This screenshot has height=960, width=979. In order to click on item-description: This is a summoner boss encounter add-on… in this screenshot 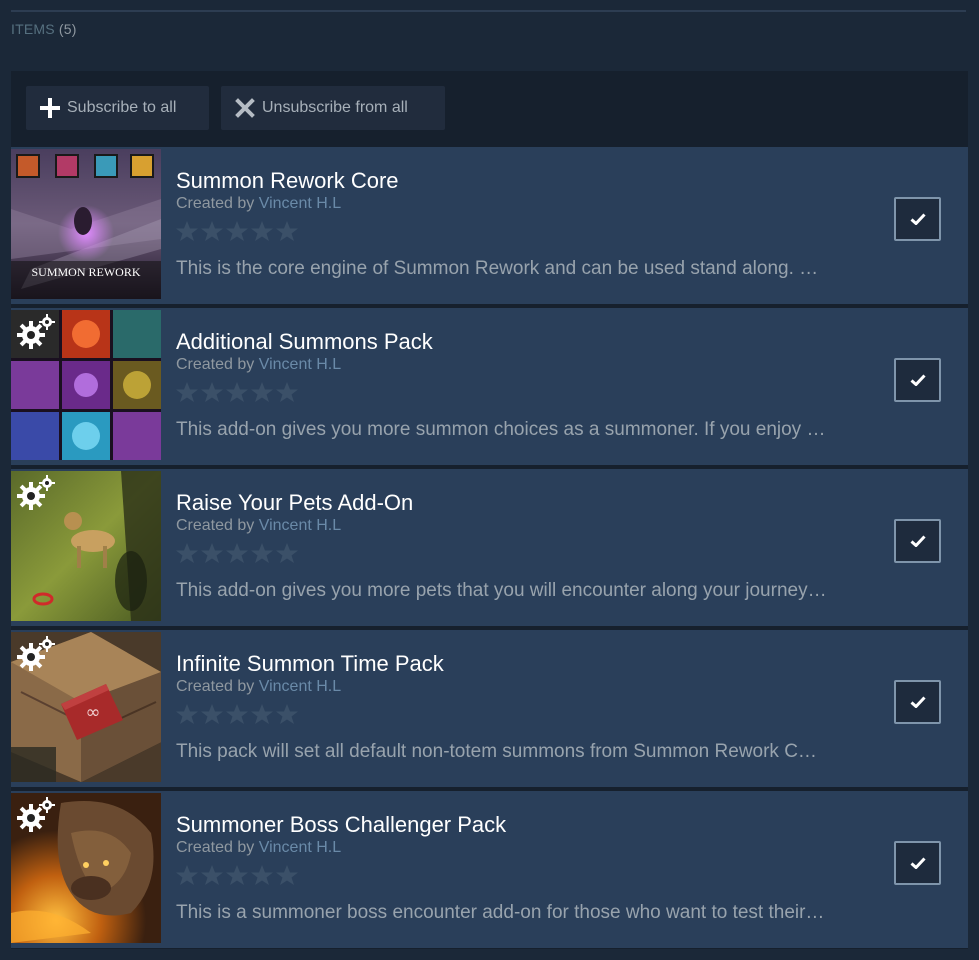, I will do `click(500, 912)`.